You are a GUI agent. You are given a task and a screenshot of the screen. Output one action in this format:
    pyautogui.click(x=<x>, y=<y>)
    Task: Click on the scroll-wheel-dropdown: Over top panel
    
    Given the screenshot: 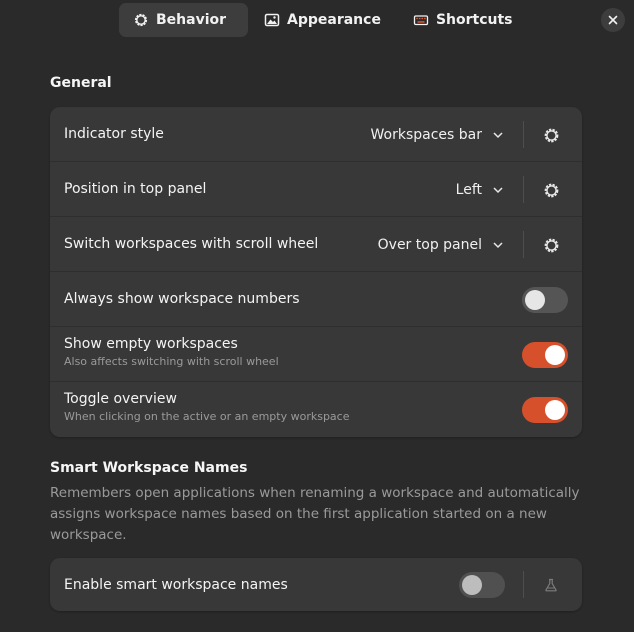 What is the action you would take?
    pyautogui.click(x=441, y=244)
    